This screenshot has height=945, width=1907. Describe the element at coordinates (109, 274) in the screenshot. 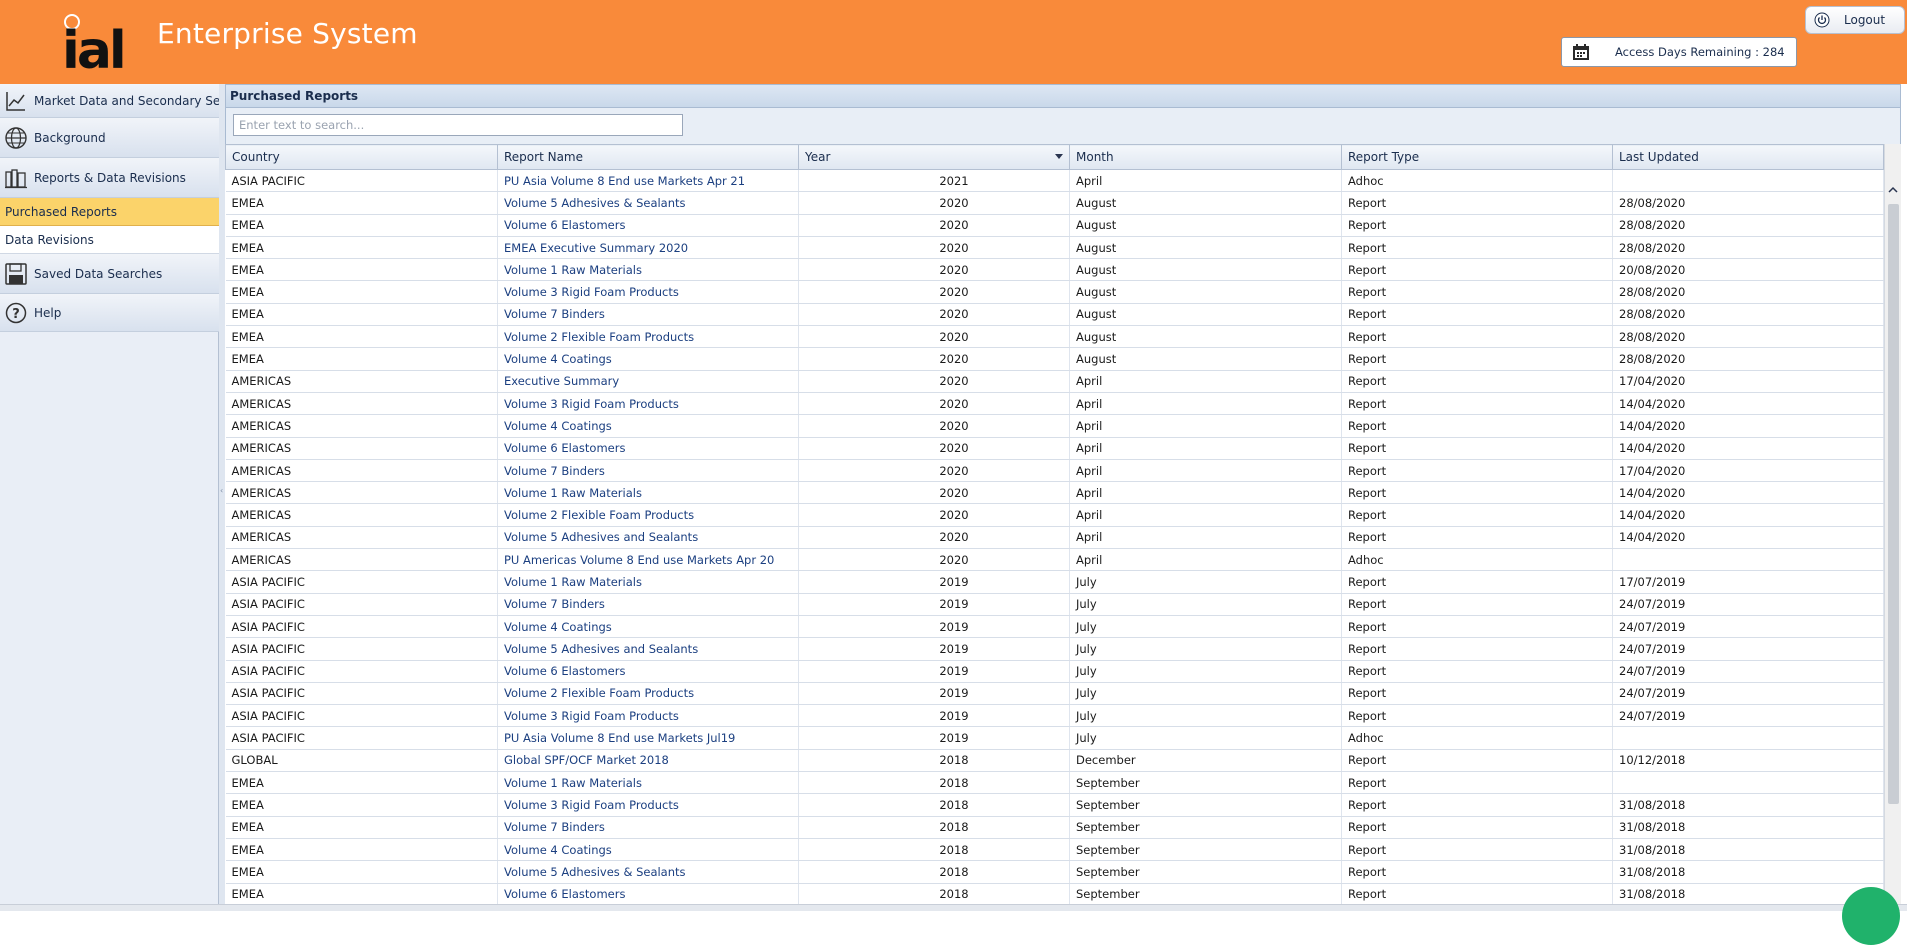

I see `sidebar-item-saved-searches: Saved Data Searches` at that location.